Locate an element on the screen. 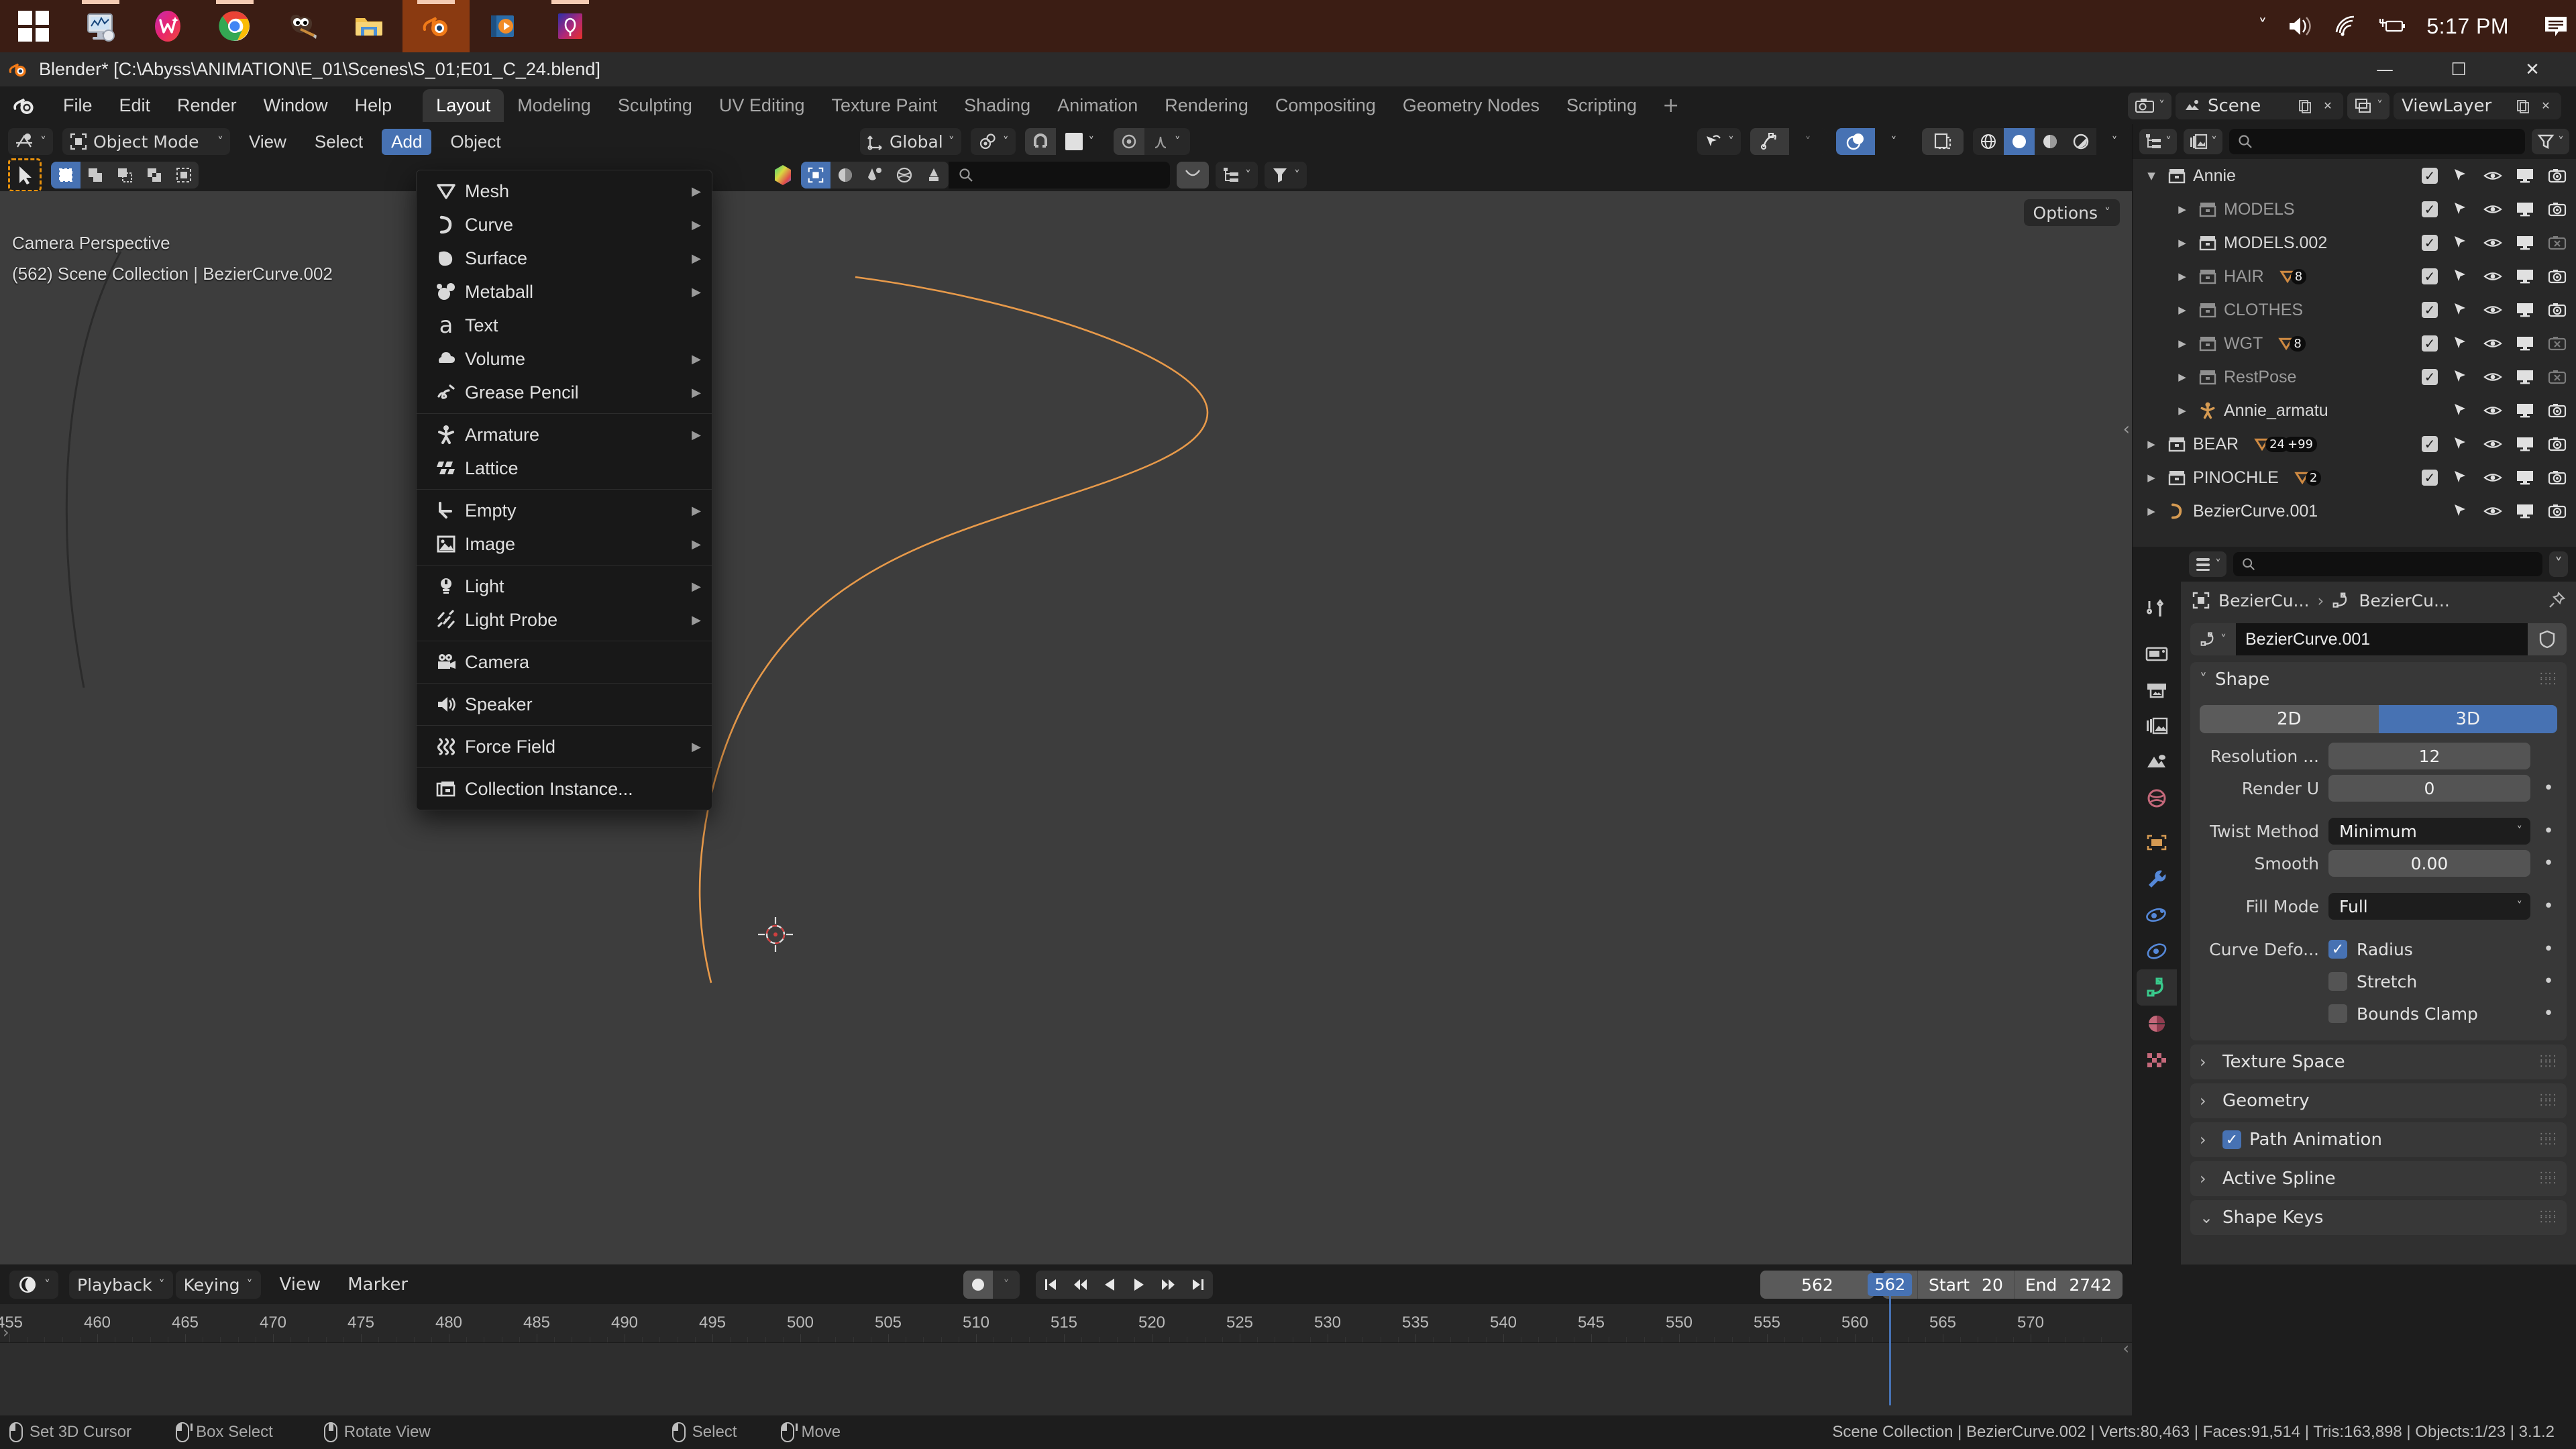 The width and height of the screenshot is (2576, 1449). next-keyframe-button is located at coordinates (1168, 1285).